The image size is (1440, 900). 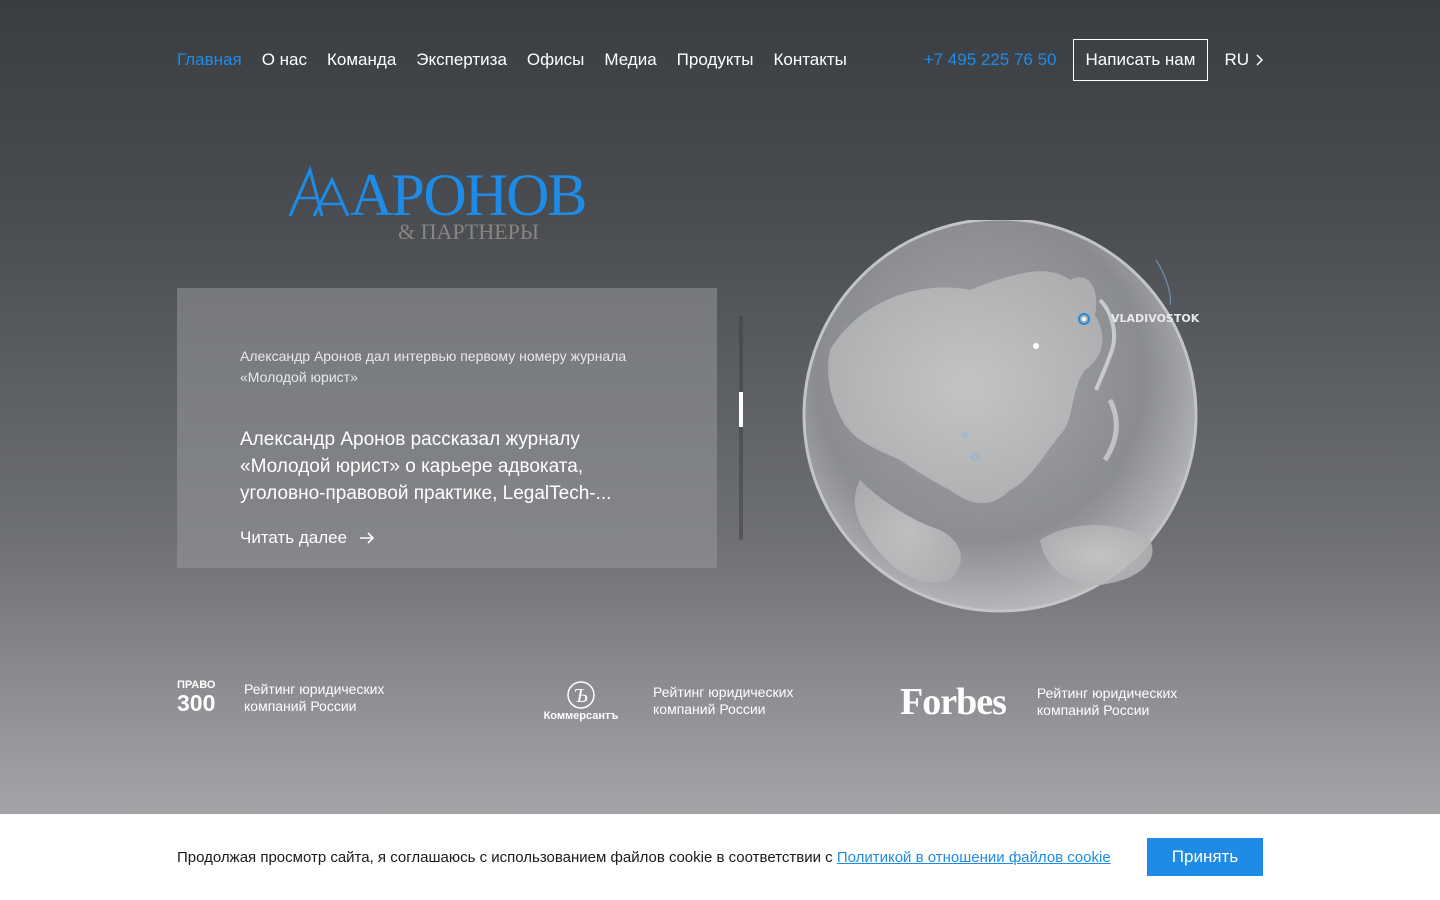 What do you see at coordinates (284, 60) in the screenshot?
I see `nav-link-about: О нас` at bounding box center [284, 60].